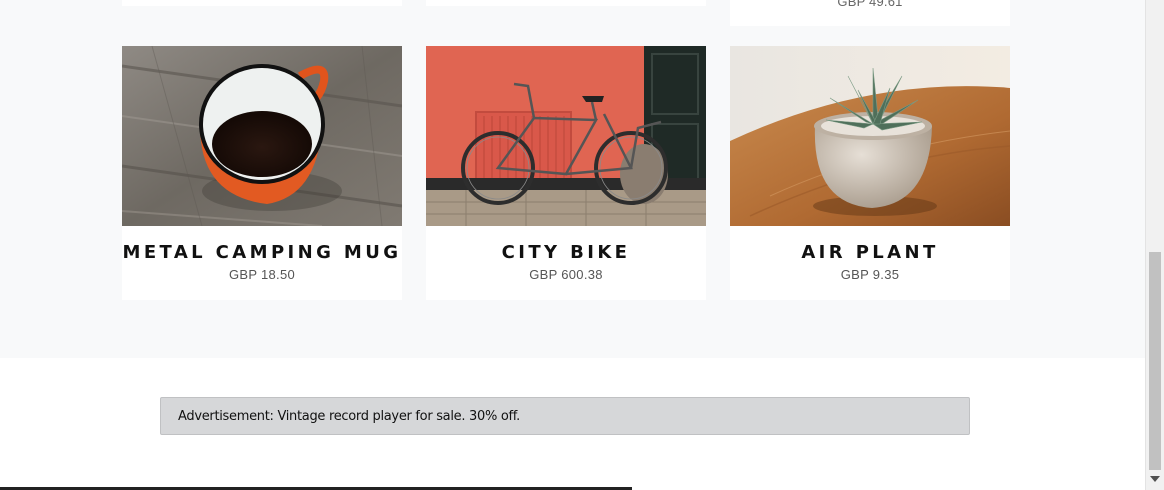 Image resolution: width=1164 pixels, height=490 pixels. What do you see at coordinates (566, 274) in the screenshot?
I see `product-price: GBP 600.38` at bounding box center [566, 274].